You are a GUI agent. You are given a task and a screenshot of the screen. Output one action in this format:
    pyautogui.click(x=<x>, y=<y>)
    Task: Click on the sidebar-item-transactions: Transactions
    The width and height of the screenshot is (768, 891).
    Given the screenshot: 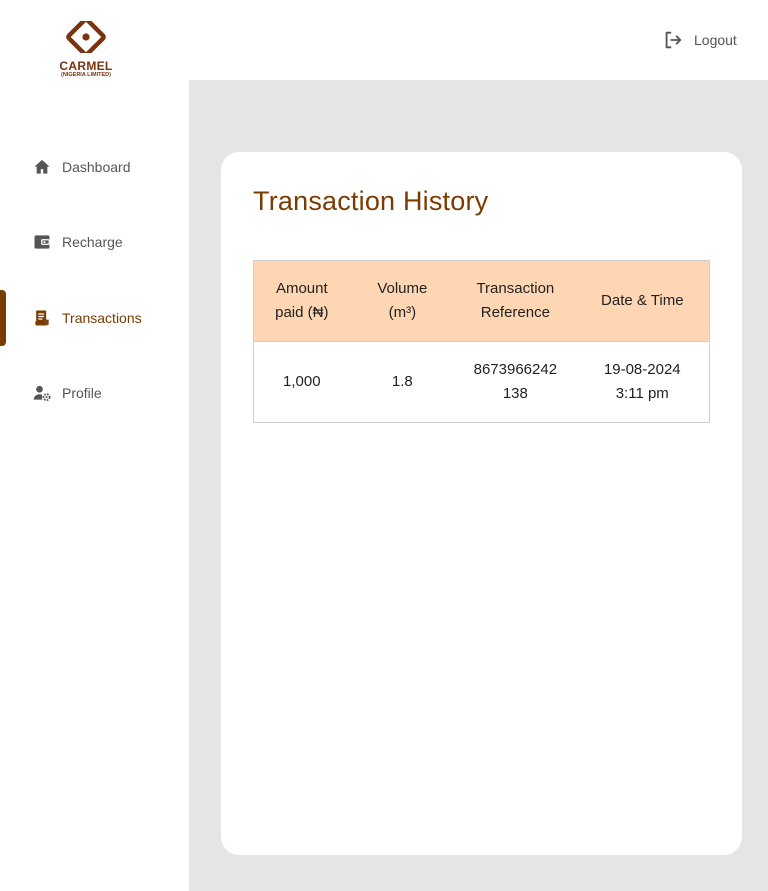 What is the action you would take?
    pyautogui.click(x=94, y=318)
    